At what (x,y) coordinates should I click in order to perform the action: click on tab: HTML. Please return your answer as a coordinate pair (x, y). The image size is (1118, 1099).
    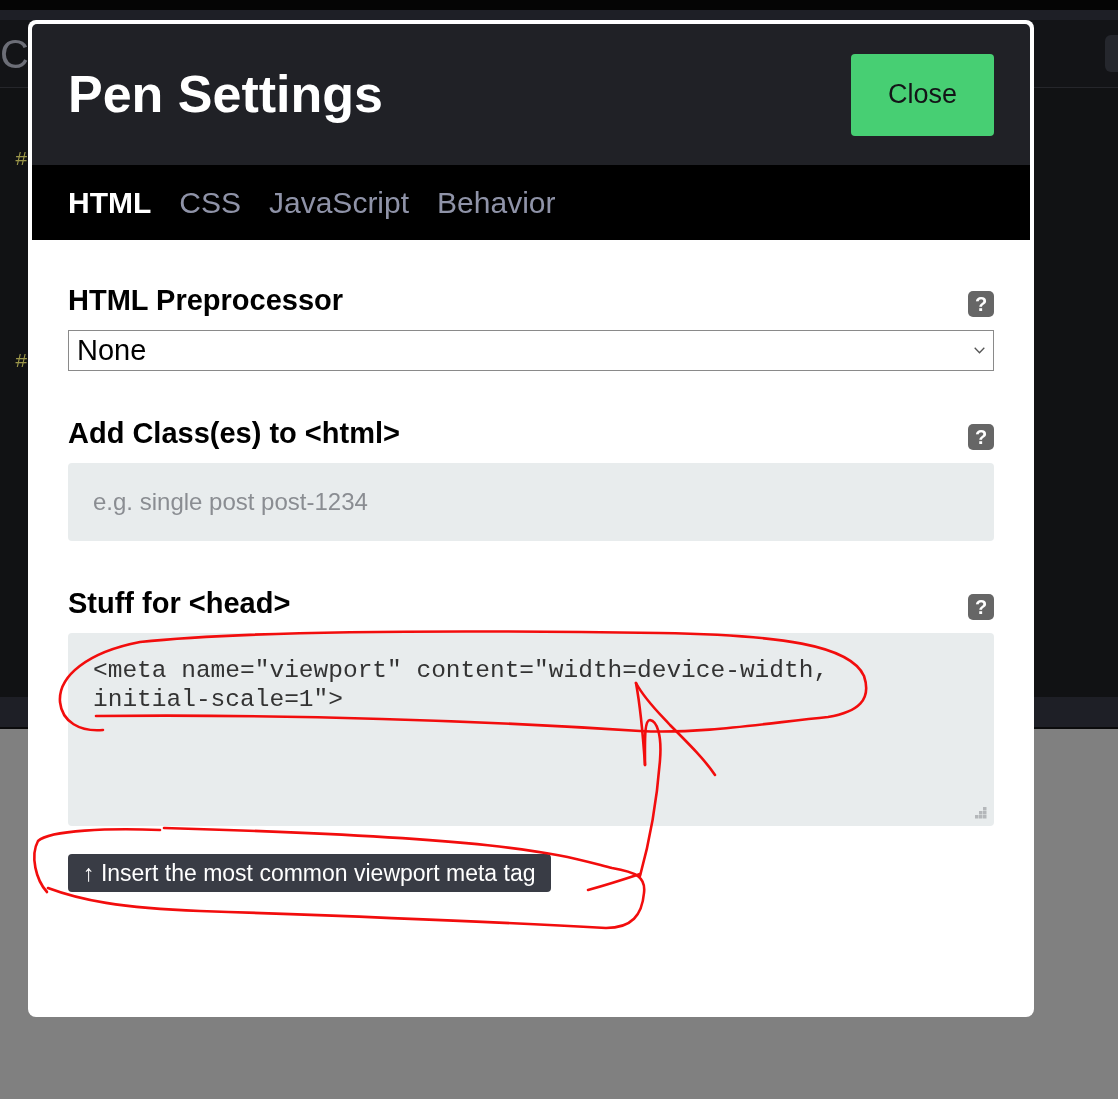
    Looking at the image, I should click on (110, 202).